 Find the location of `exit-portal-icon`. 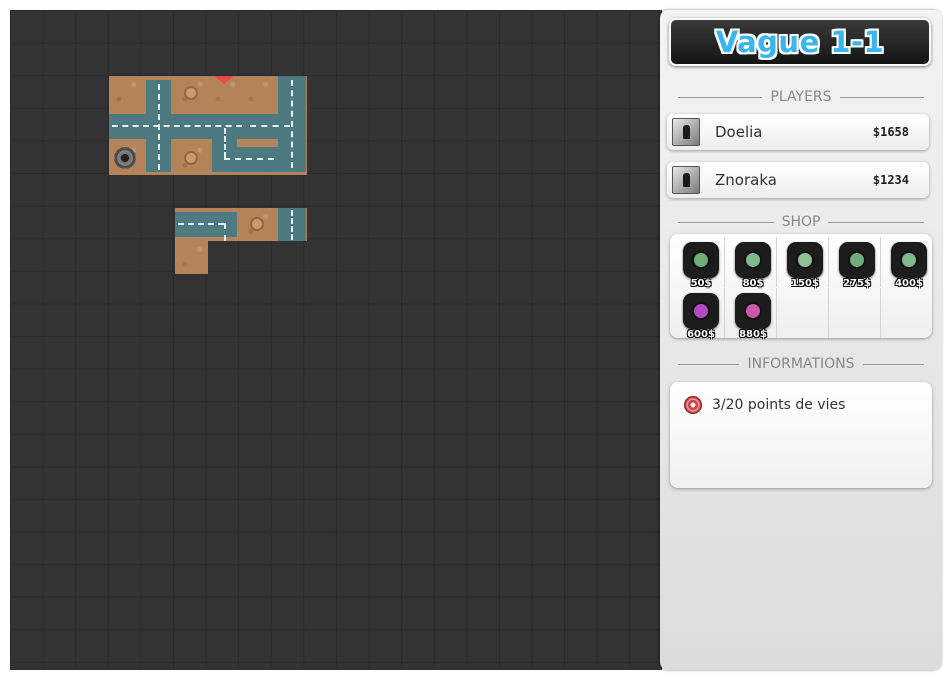

exit-portal-icon is located at coordinates (125, 158).